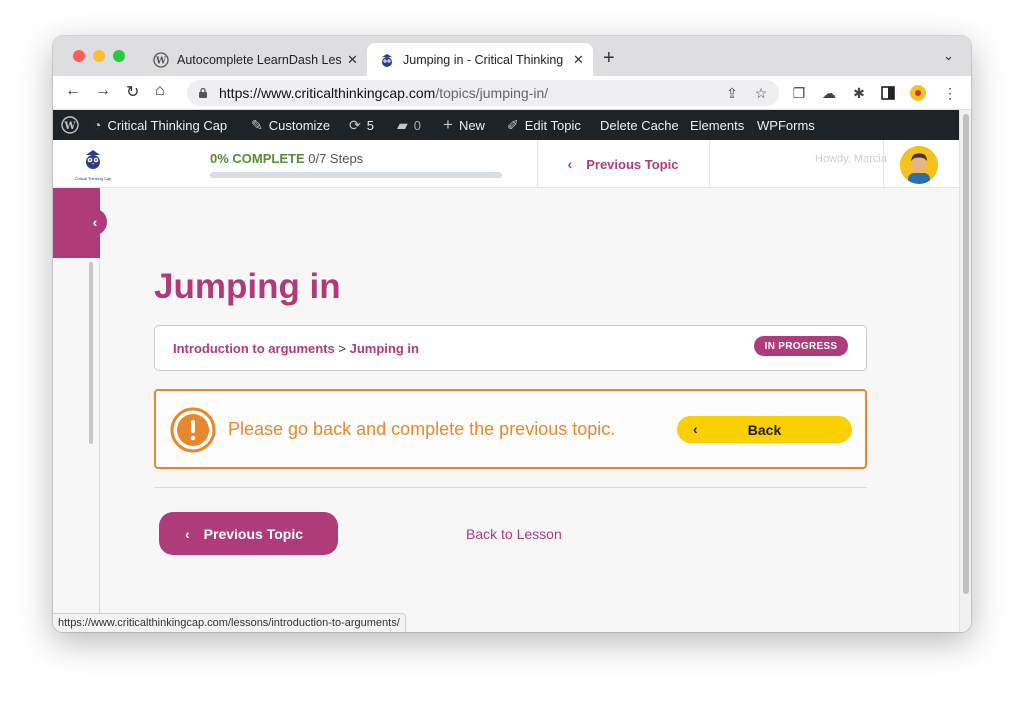 The height and width of the screenshot is (702, 1024). What do you see at coordinates (966, 354) in the screenshot?
I see `page-scrollbar-thumb` at bounding box center [966, 354].